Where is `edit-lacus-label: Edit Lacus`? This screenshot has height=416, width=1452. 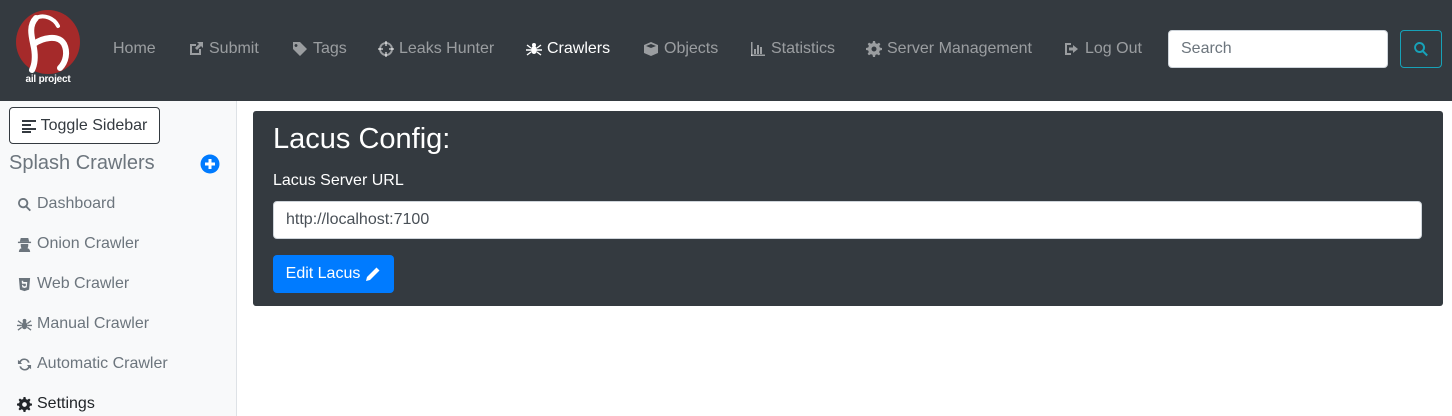 edit-lacus-label: Edit Lacus is located at coordinates (323, 273).